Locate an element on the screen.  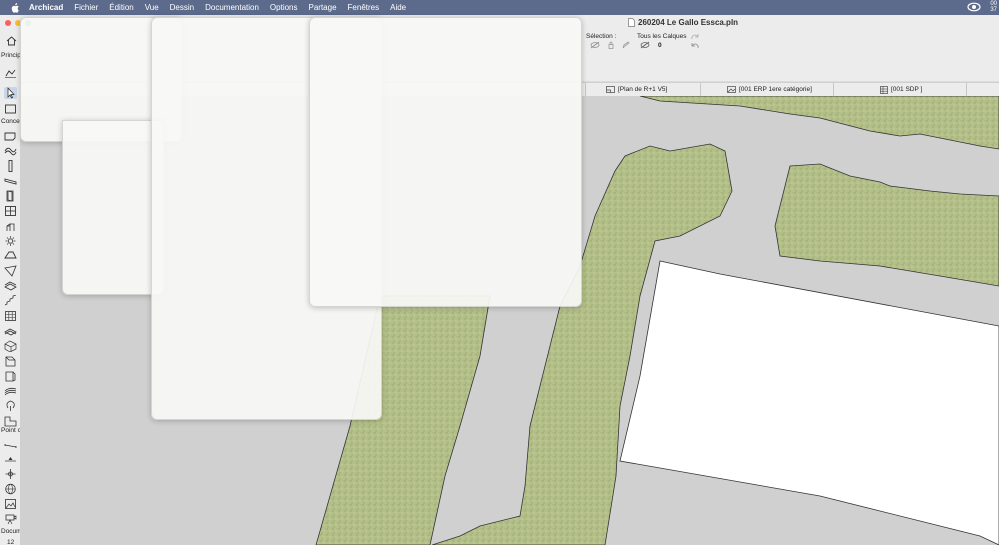
schedule-icon is located at coordinates (884, 89).